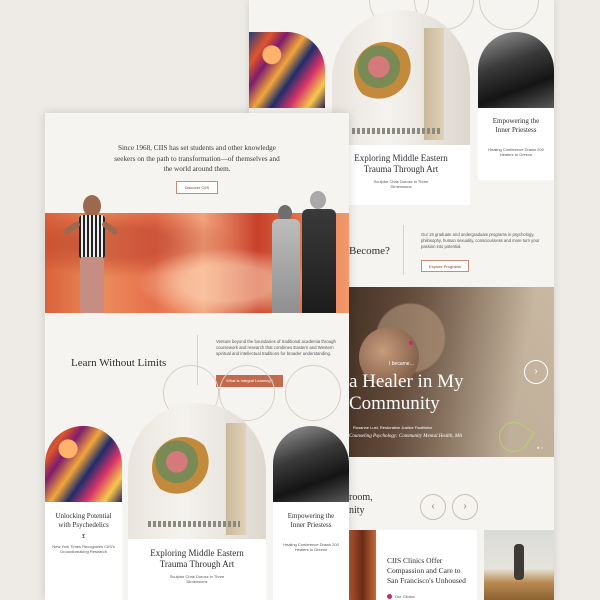 The height and width of the screenshot is (600, 600). I want to click on hero-dot, so click(411, 343).